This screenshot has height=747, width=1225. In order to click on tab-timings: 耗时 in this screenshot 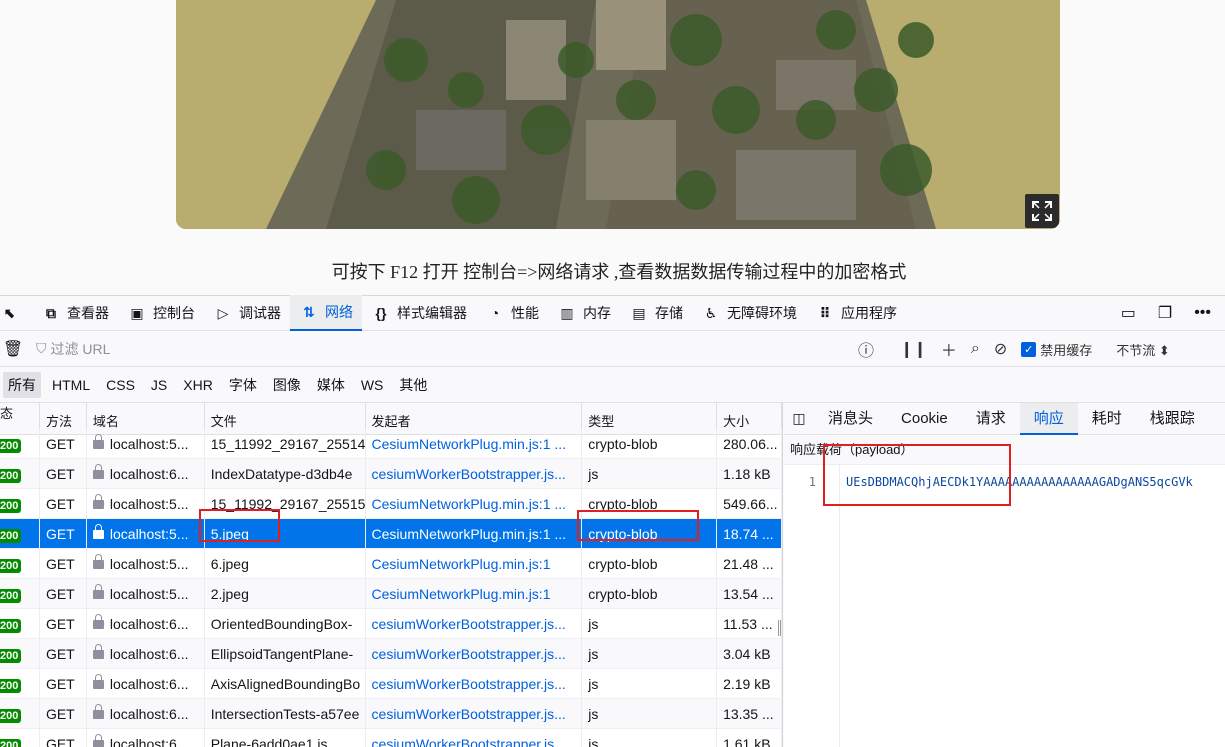, I will do `click(1107, 419)`.